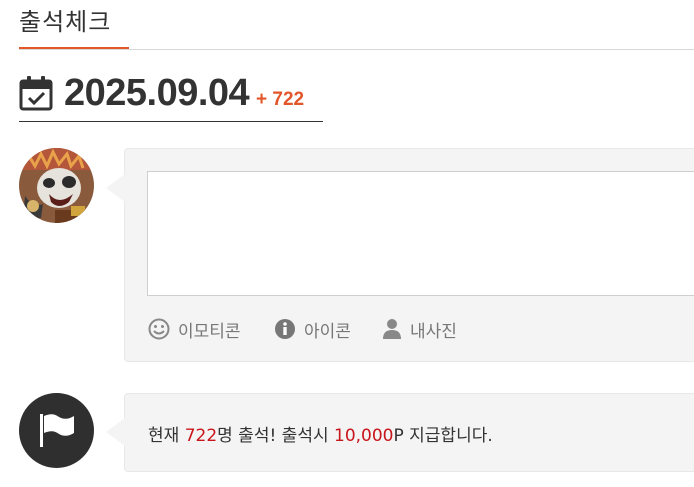  Describe the element at coordinates (166, 436) in the screenshot. I see `notice-prefix: 현재` at that location.